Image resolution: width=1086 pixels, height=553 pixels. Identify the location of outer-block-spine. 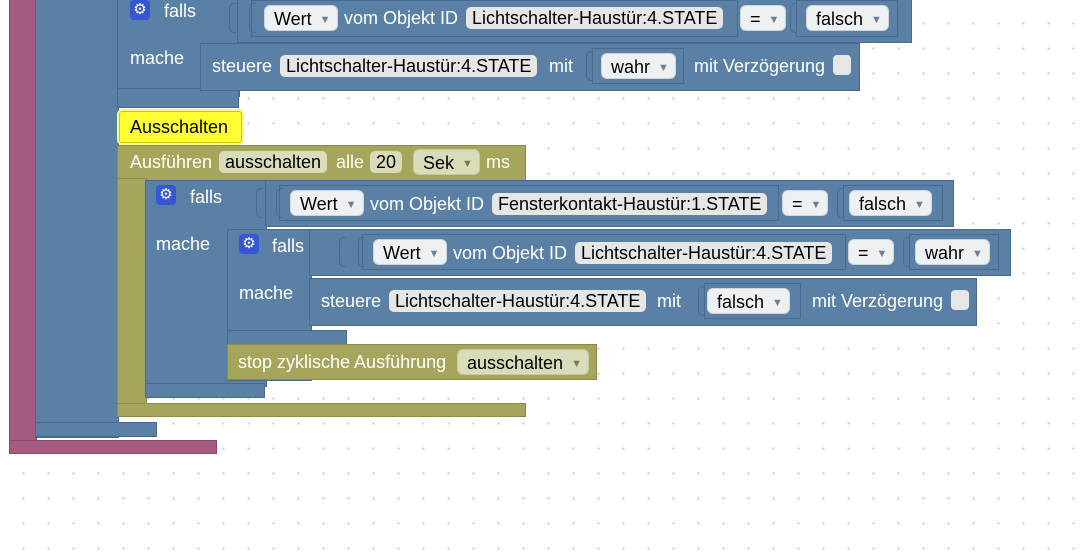
(77, 219).